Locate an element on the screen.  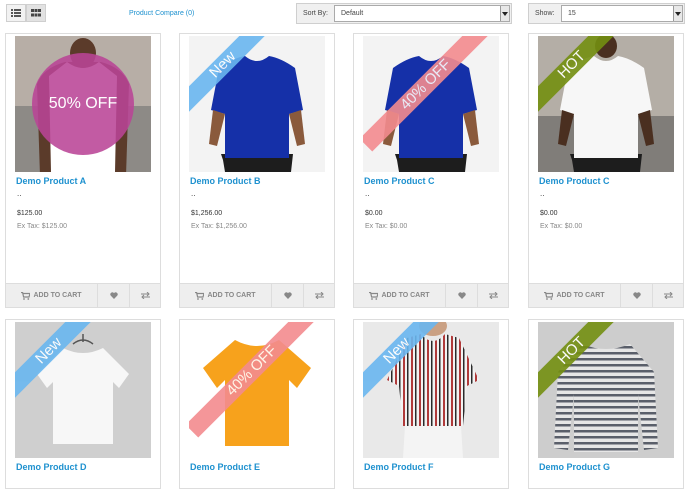
product-card: HOT Demo Product G is located at coordinates (606, 404).